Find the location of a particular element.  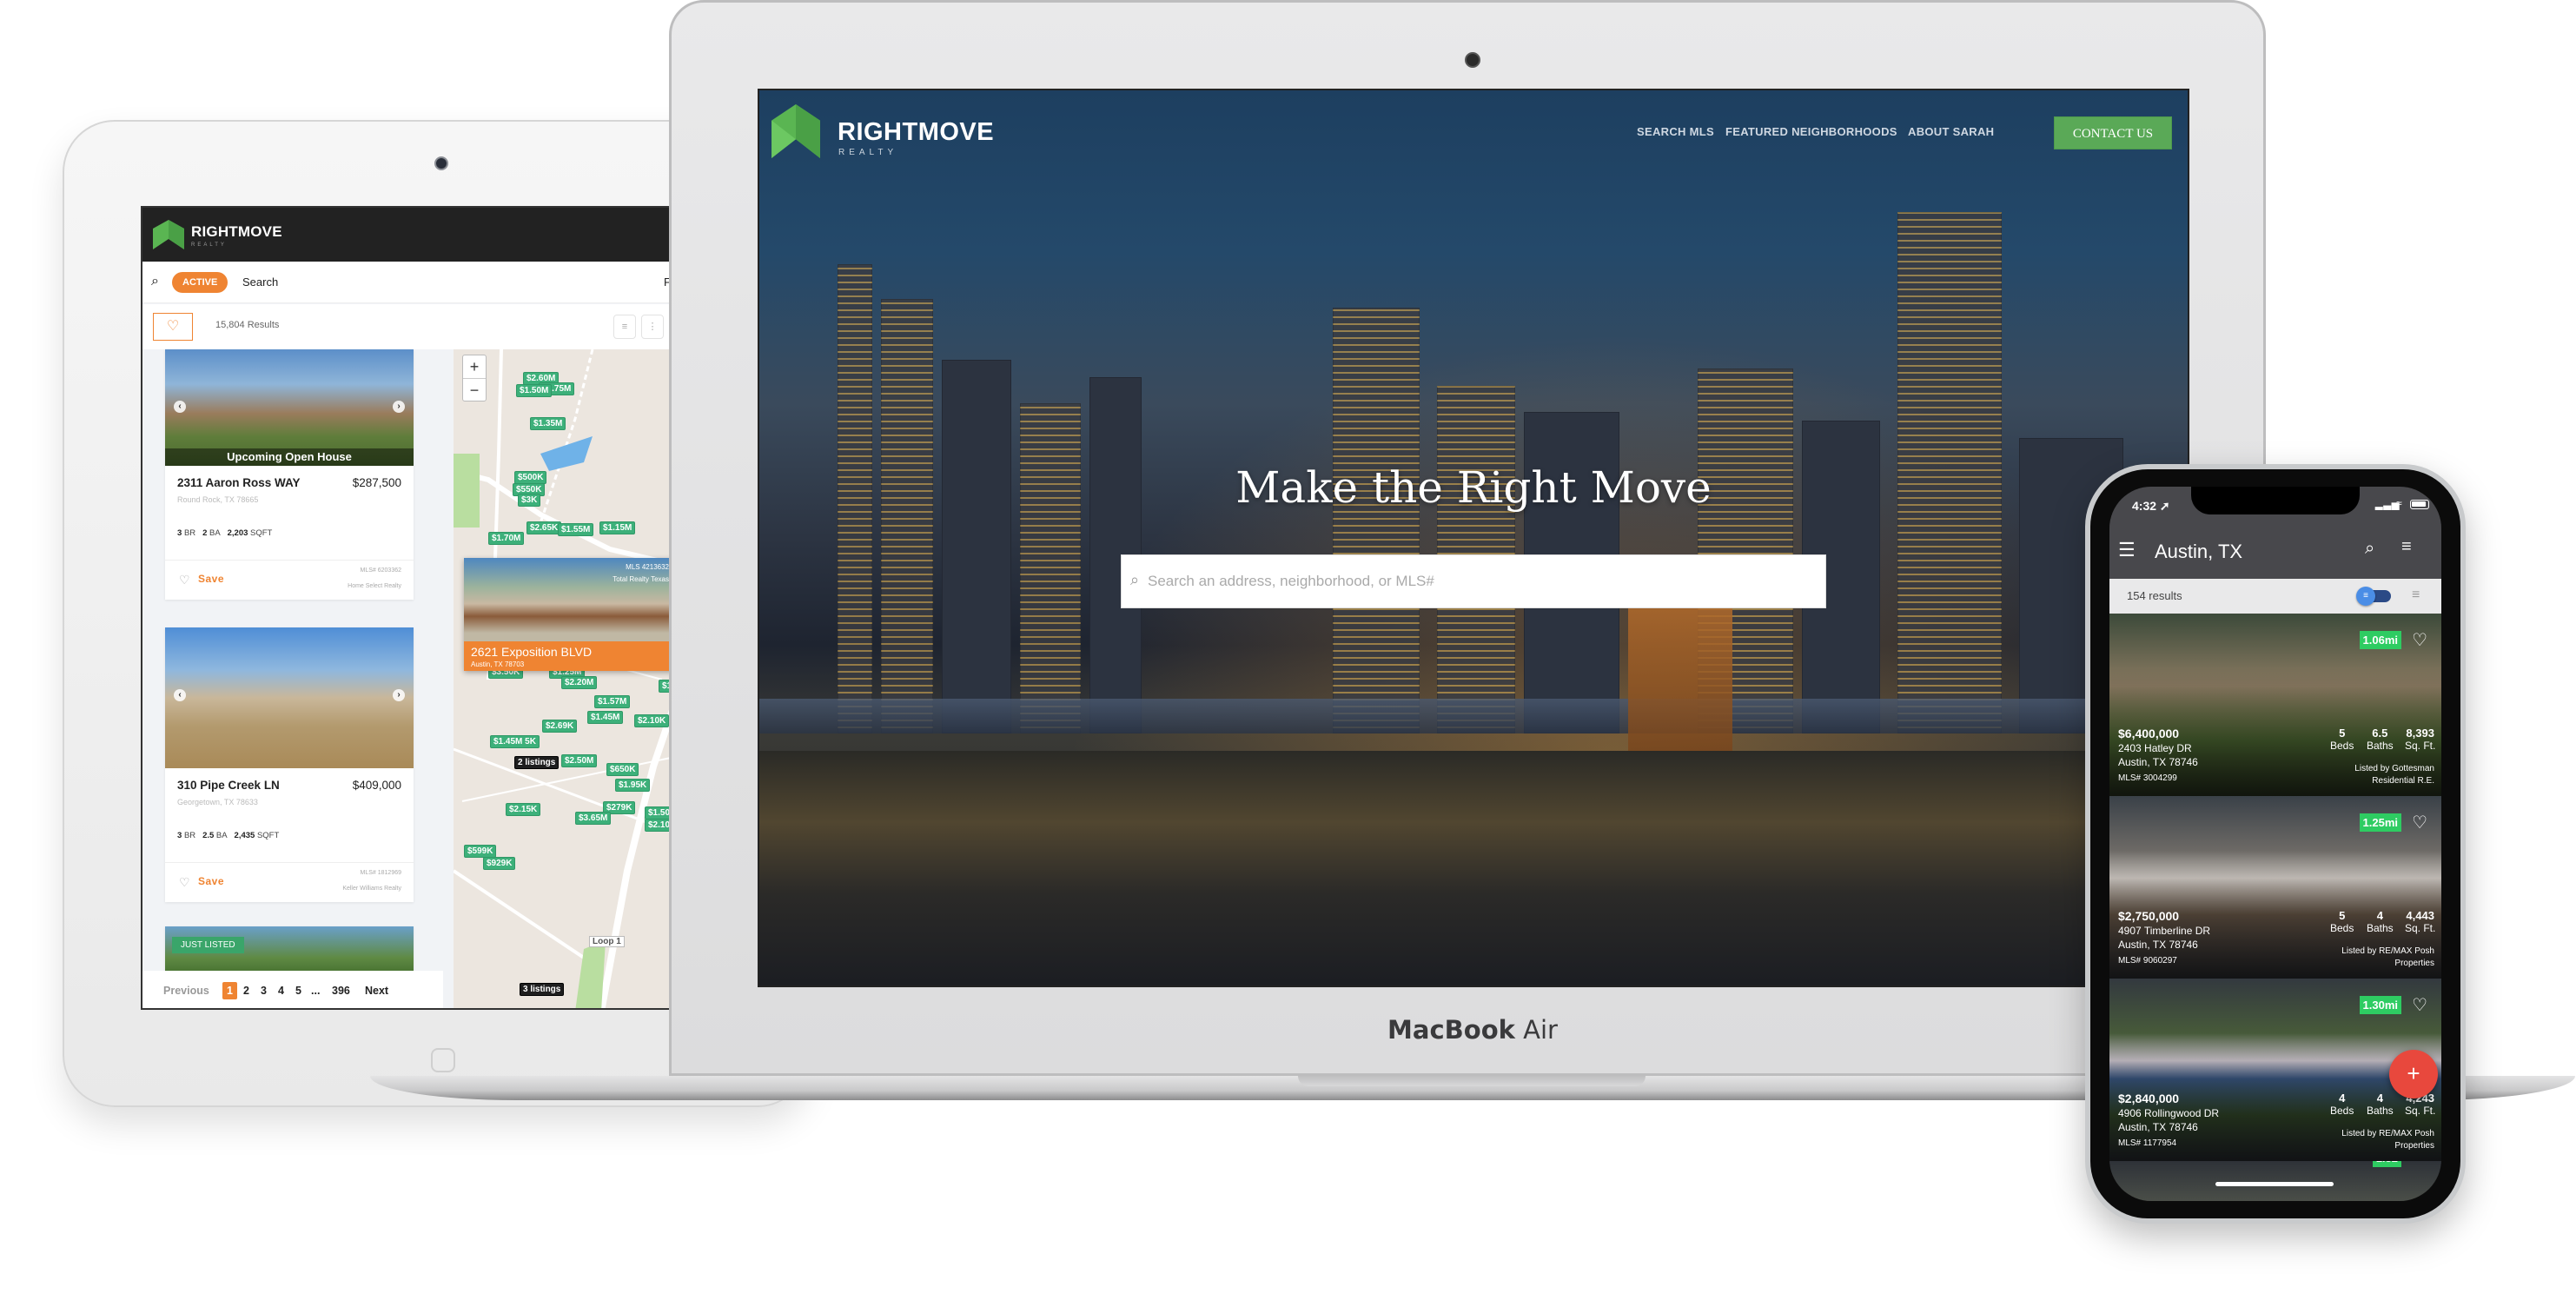

map-price-pin: $1.70M is located at coordinates (506, 538).